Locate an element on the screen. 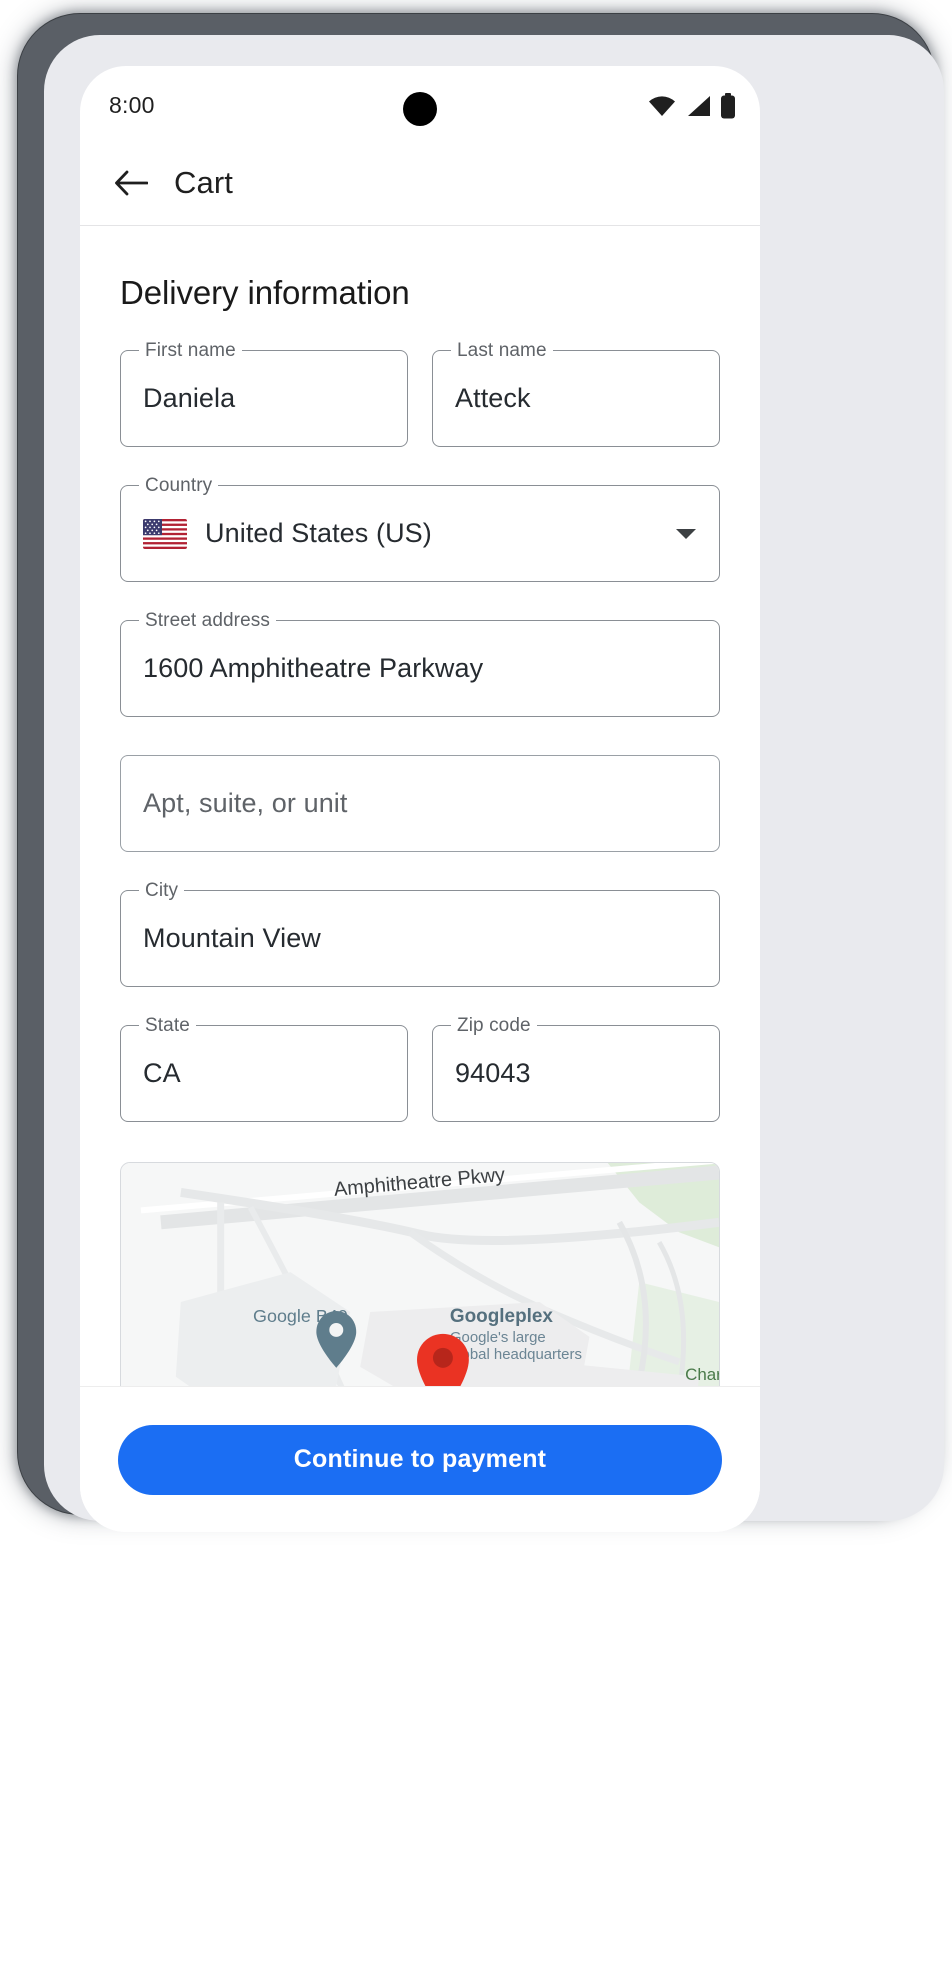 This screenshot has height=1974, width=952. wifi-icon is located at coordinates (662, 106).